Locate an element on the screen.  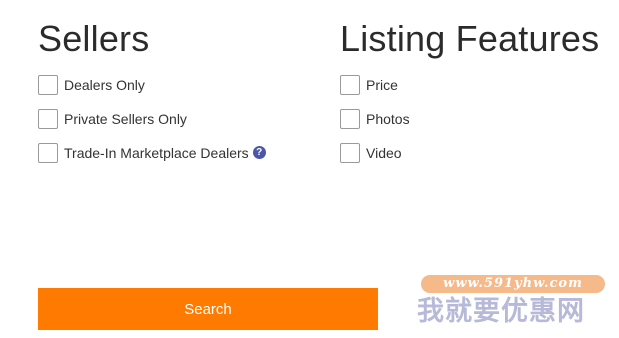
photos-checkbox is located at coordinates (350, 119).